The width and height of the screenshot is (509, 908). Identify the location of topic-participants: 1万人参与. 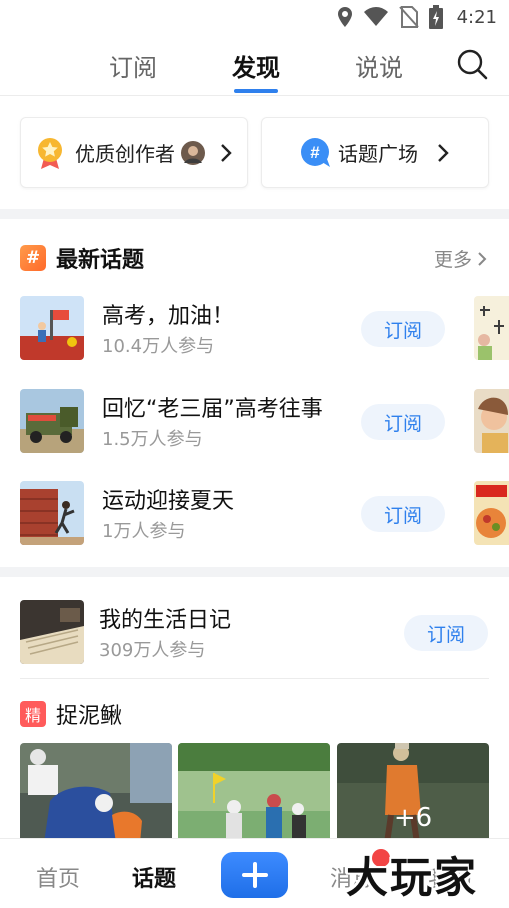
(144, 531).